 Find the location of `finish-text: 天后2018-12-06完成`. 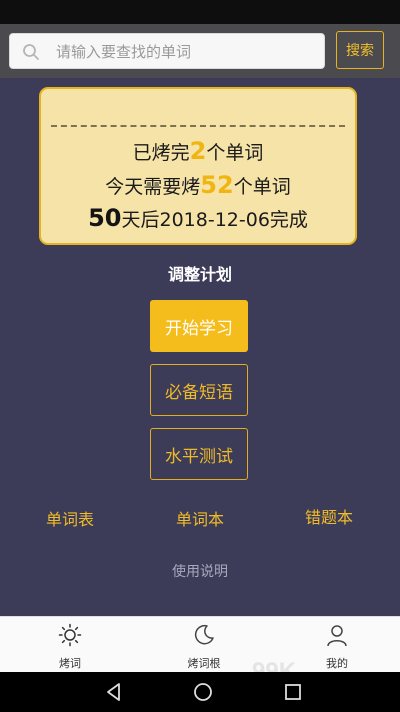

finish-text: 天后2018-12-06完成 is located at coordinates (214, 220).